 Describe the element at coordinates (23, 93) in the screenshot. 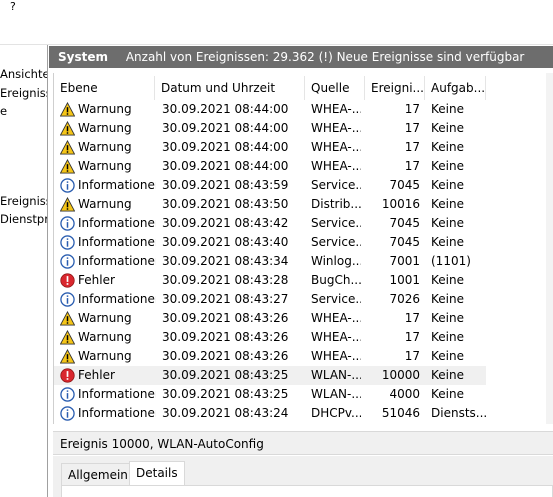

I see `tree-item-event-logs: Ereignisse` at that location.